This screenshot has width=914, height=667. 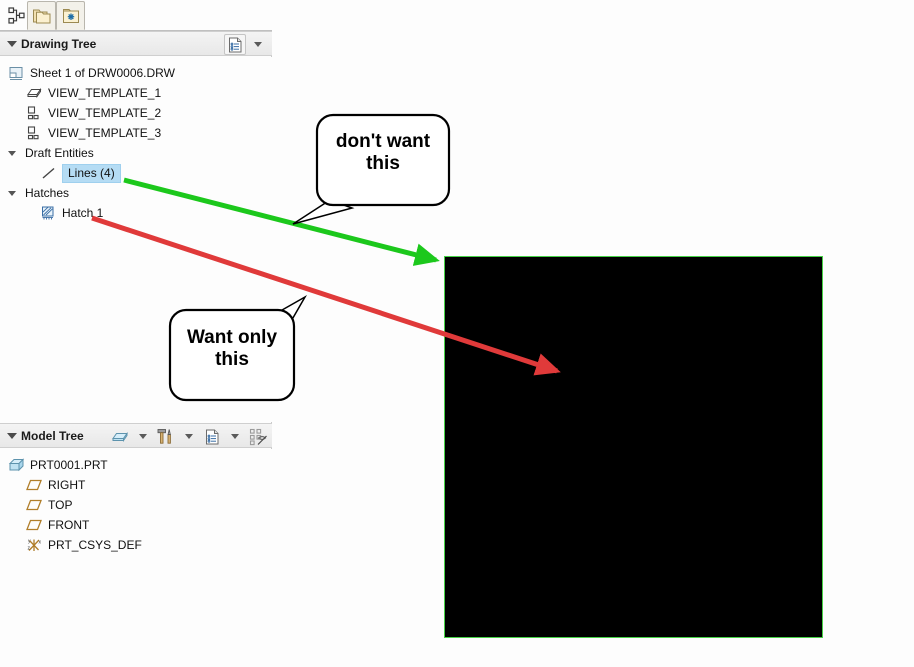 What do you see at coordinates (47, 193) in the screenshot?
I see `drawing-tree-item-label: Hatches` at bounding box center [47, 193].